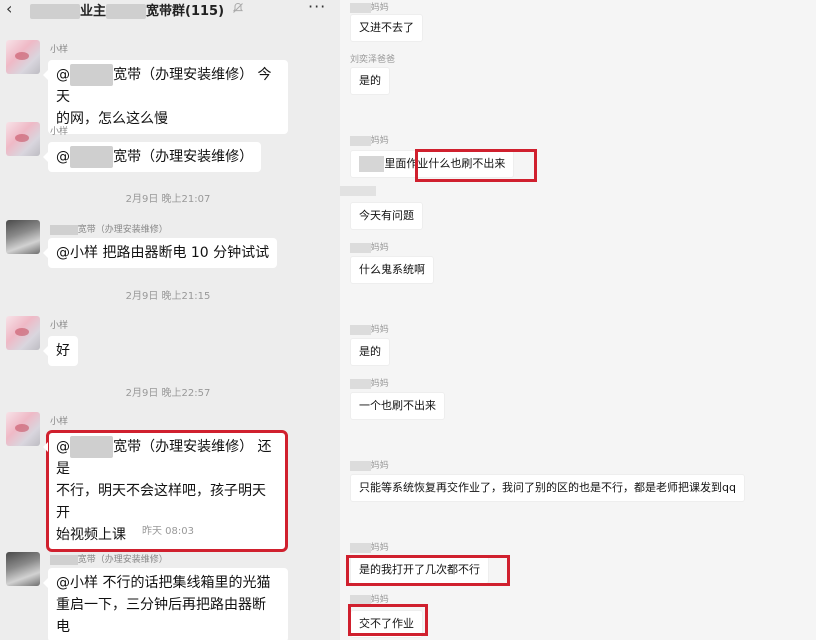  I want to click on bubble-text: 宽带（办理安装维修）, so click(183, 157).